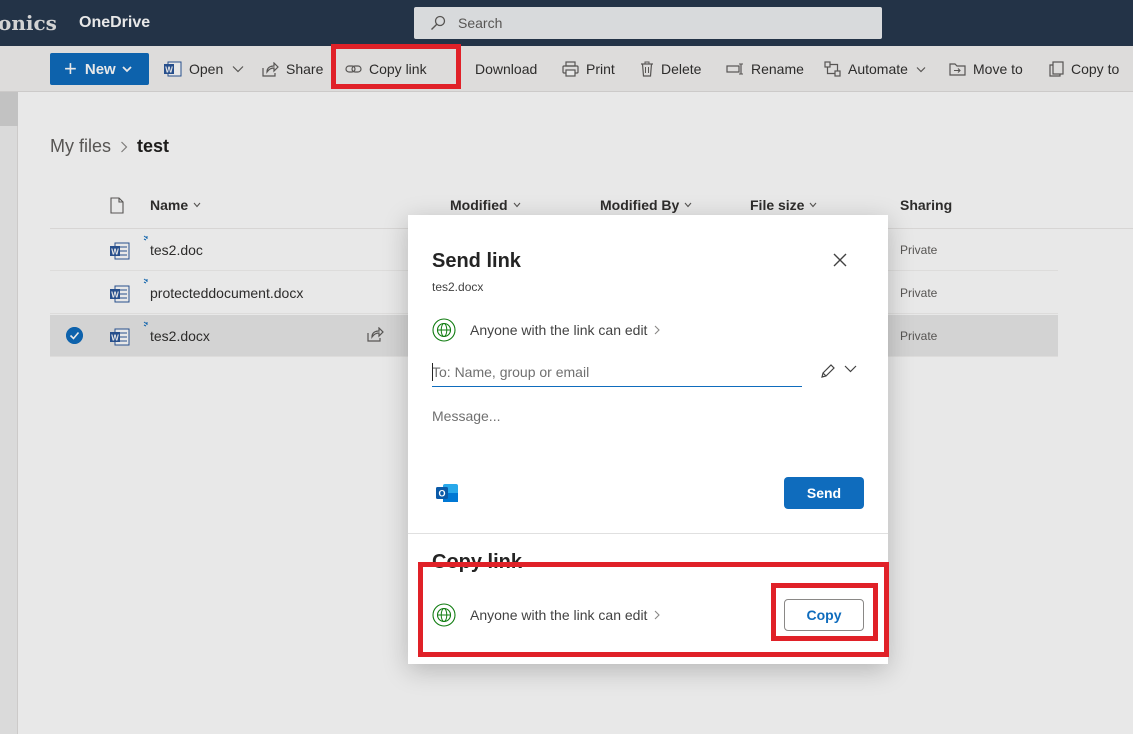 Image resolution: width=1133 pixels, height=734 pixels. I want to click on close-icon, so click(840, 260).